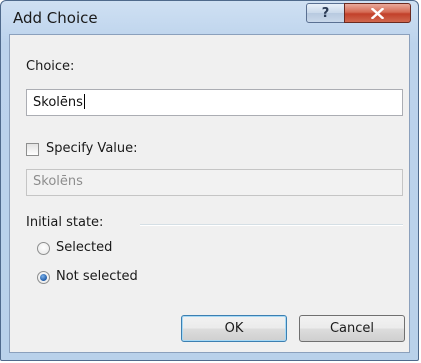 This screenshot has height=363, width=421. What do you see at coordinates (92, 148) in the screenshot?
I see `specify-value-label: Specify Value:` at bounding box center [92, 148].